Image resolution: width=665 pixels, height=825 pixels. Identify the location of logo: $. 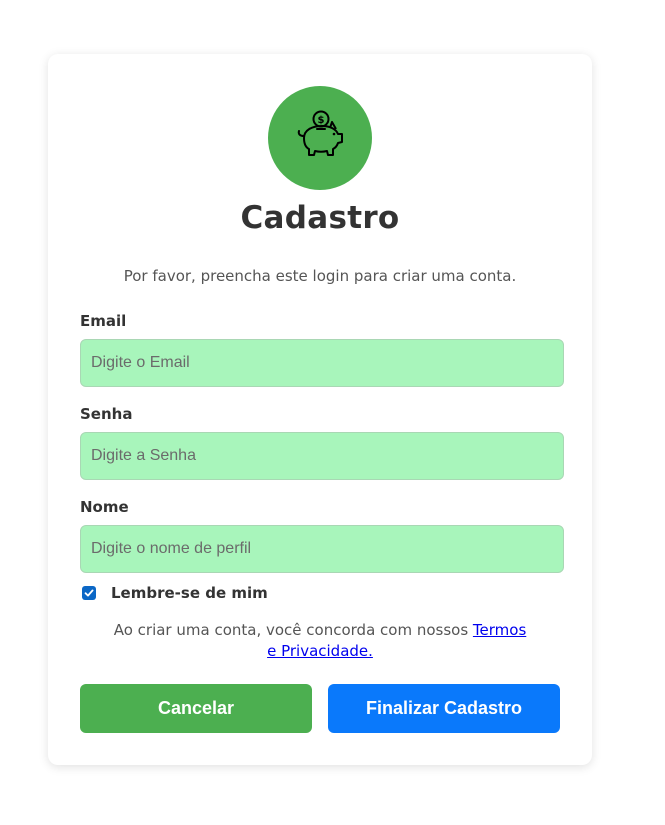
(320, 138).